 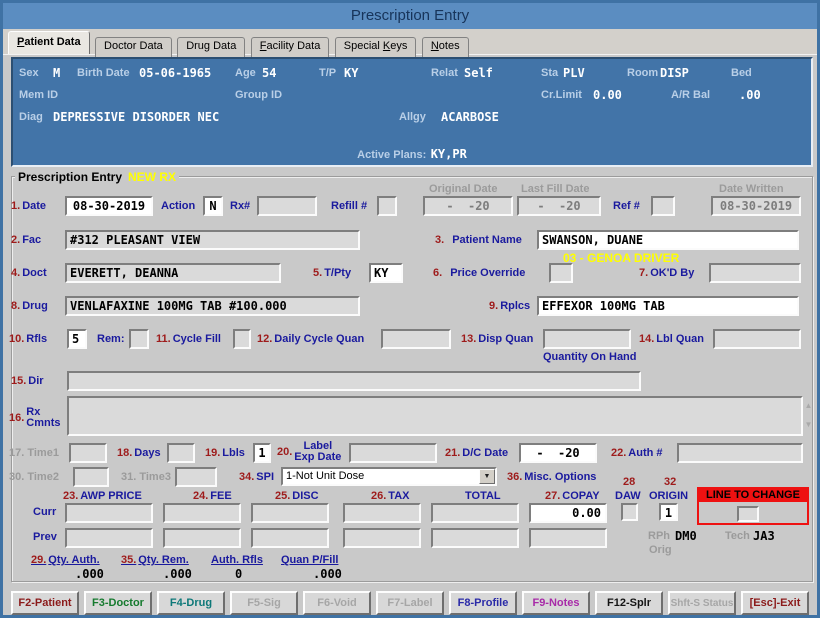 I want to click on doct-field: EVERETT, DEANNA, so click(x=173, y=273).